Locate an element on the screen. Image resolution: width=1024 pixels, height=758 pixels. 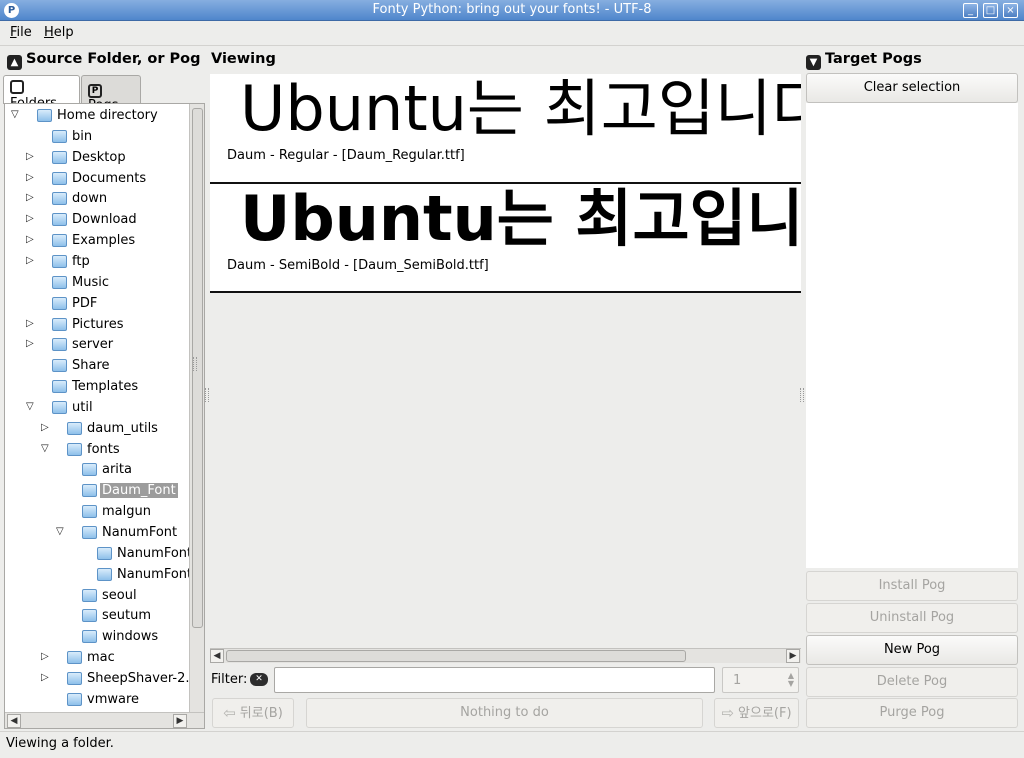
uninstall-pog-button: Uninstall Pog is located at coordinates (912, 618).